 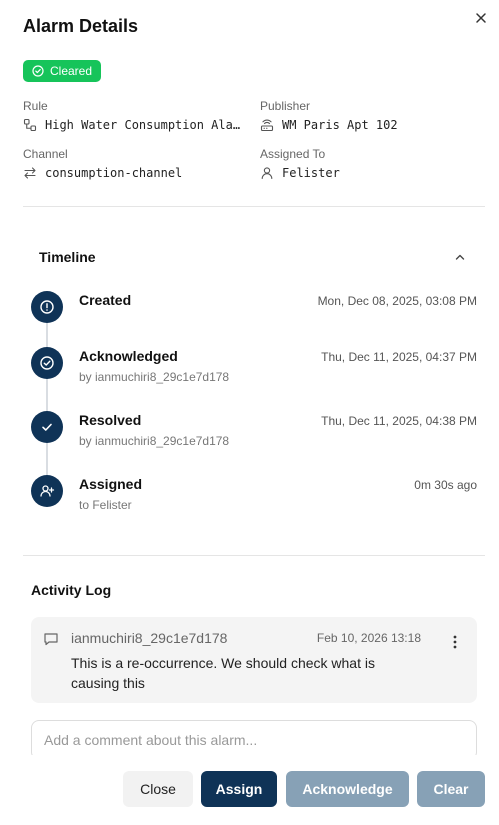 I want to click on check-icon, so click(x=47, y=427).